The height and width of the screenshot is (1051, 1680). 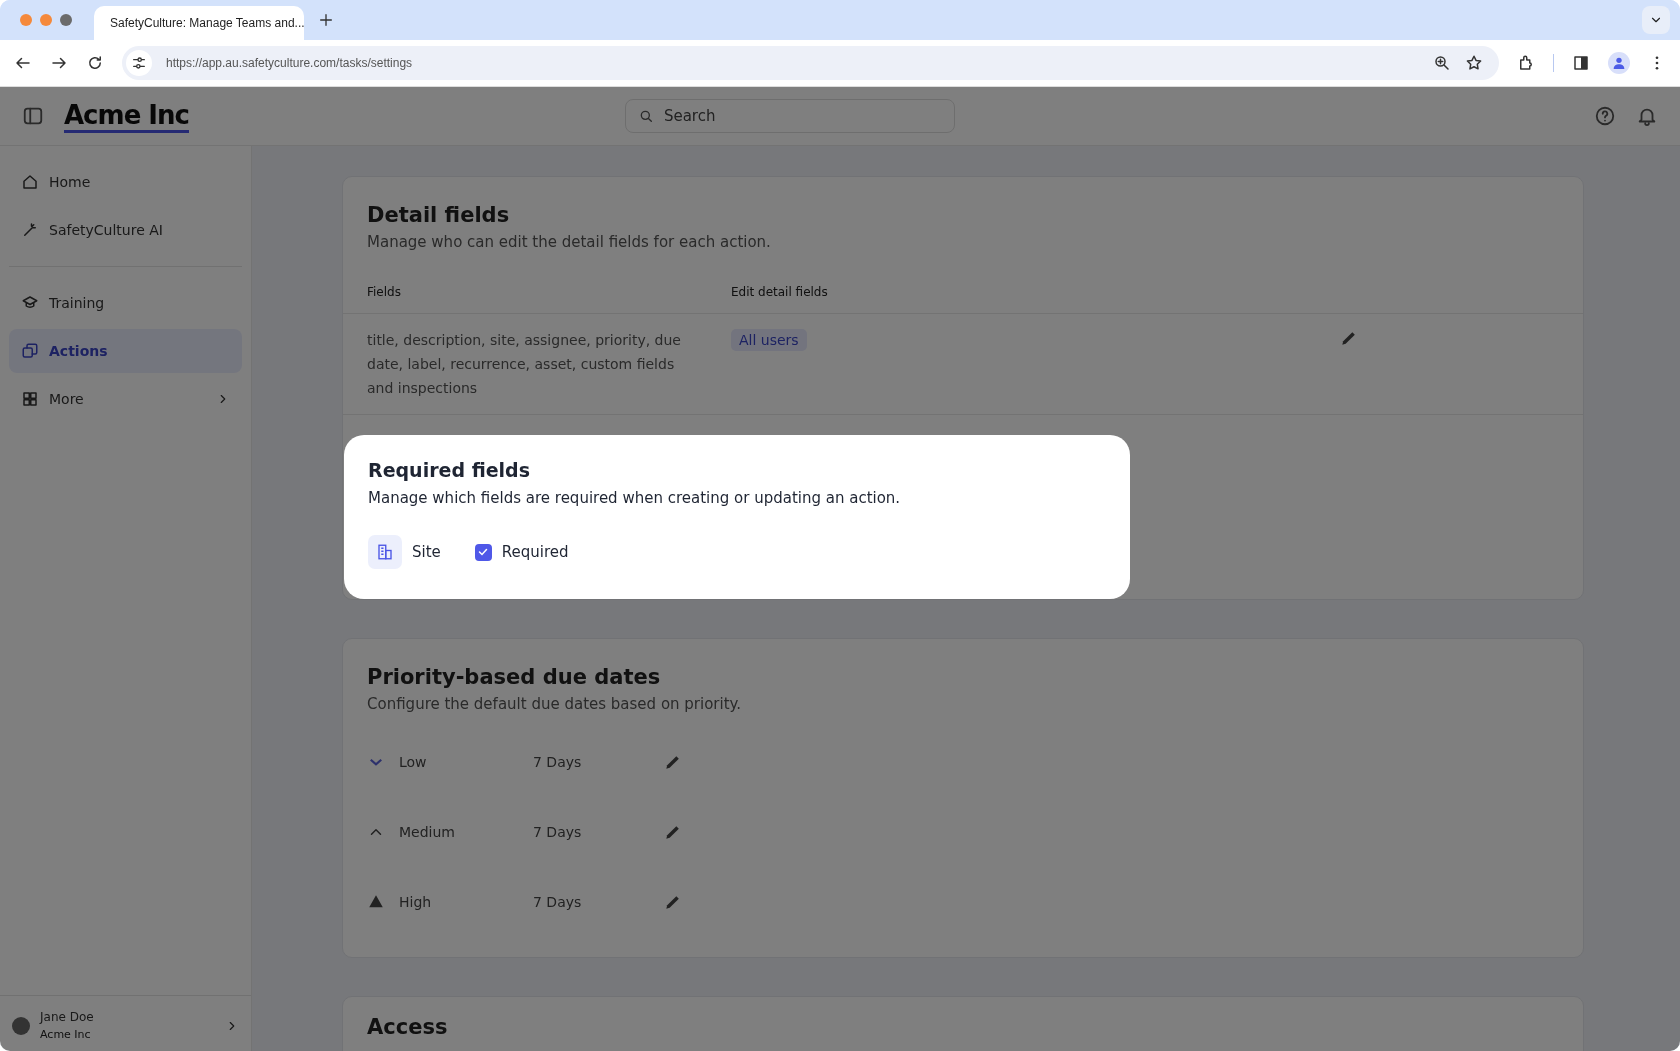 What do you see at coordinates (427, 832) in the screenshot?
I see `priority-label: Medium` at bounding box center [427, 832].